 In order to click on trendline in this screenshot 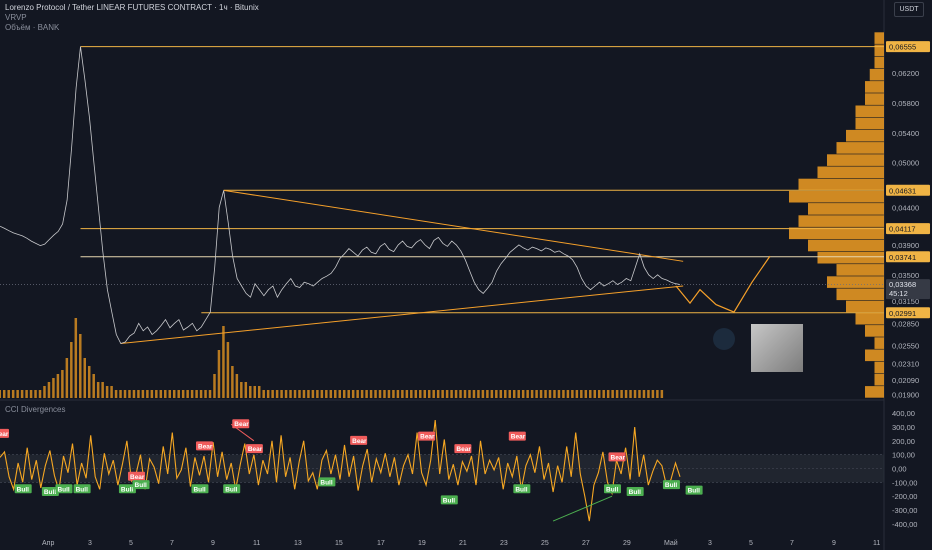, I will do `click(453, 225)`.